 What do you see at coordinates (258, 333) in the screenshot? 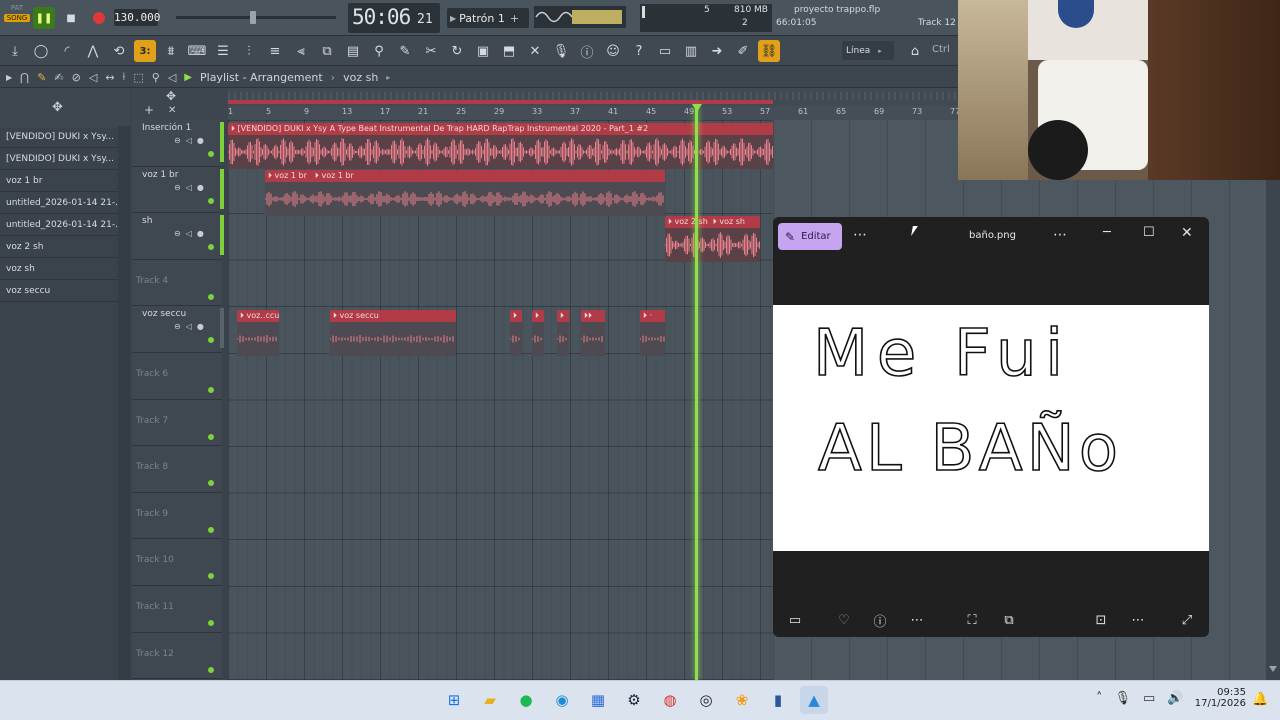
I see `clip-seccu-1: ⏵ voz..ccu` at bounding box center [258, 333].